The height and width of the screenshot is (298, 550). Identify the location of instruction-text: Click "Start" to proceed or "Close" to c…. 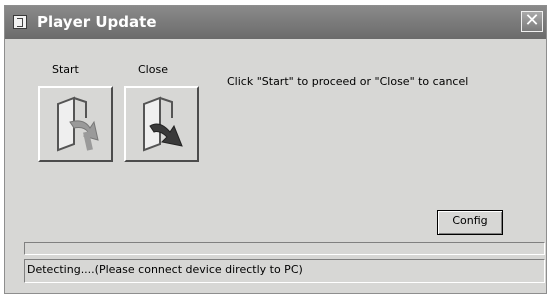
(348, 81).